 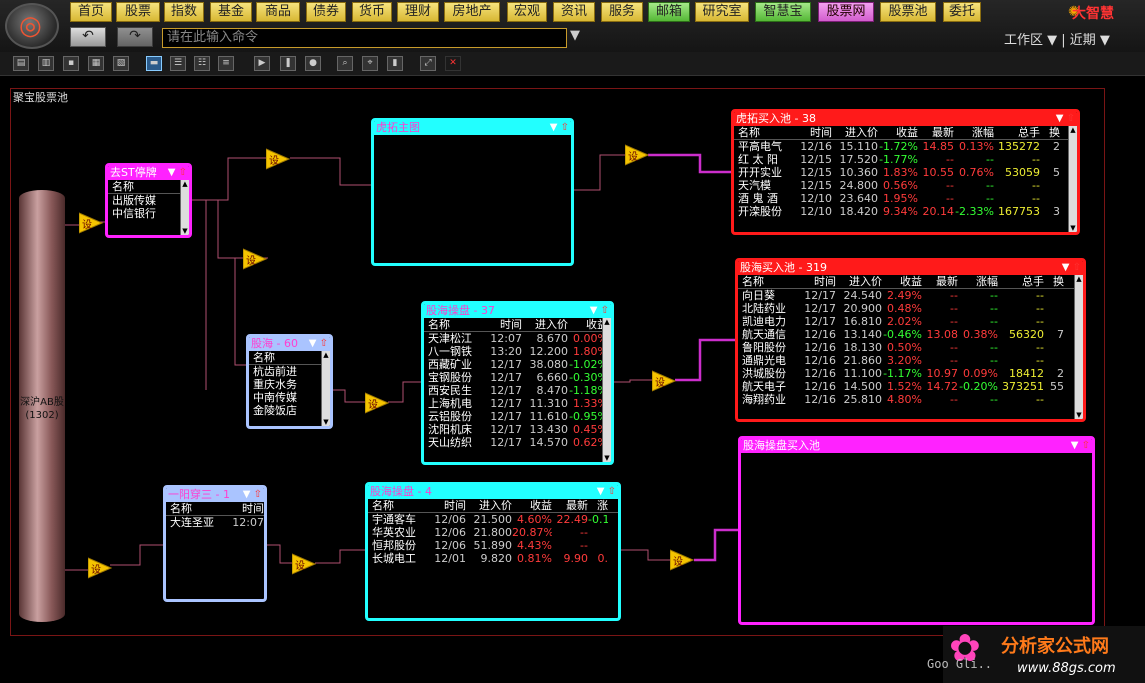 I want to click on table-row: 西安民生 12/17 8.470 -1.18%, so click(x=517, y=390).